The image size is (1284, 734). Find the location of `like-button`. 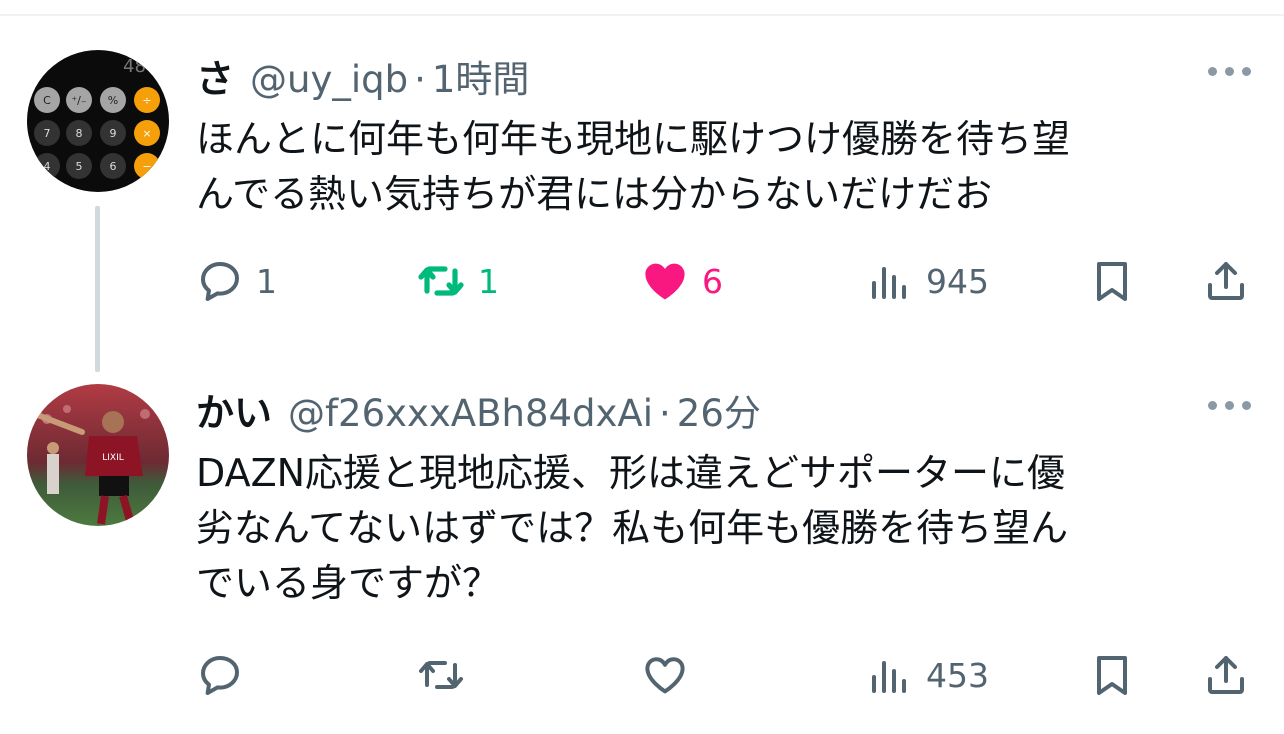

like-button is located at coordinates (671, 675).